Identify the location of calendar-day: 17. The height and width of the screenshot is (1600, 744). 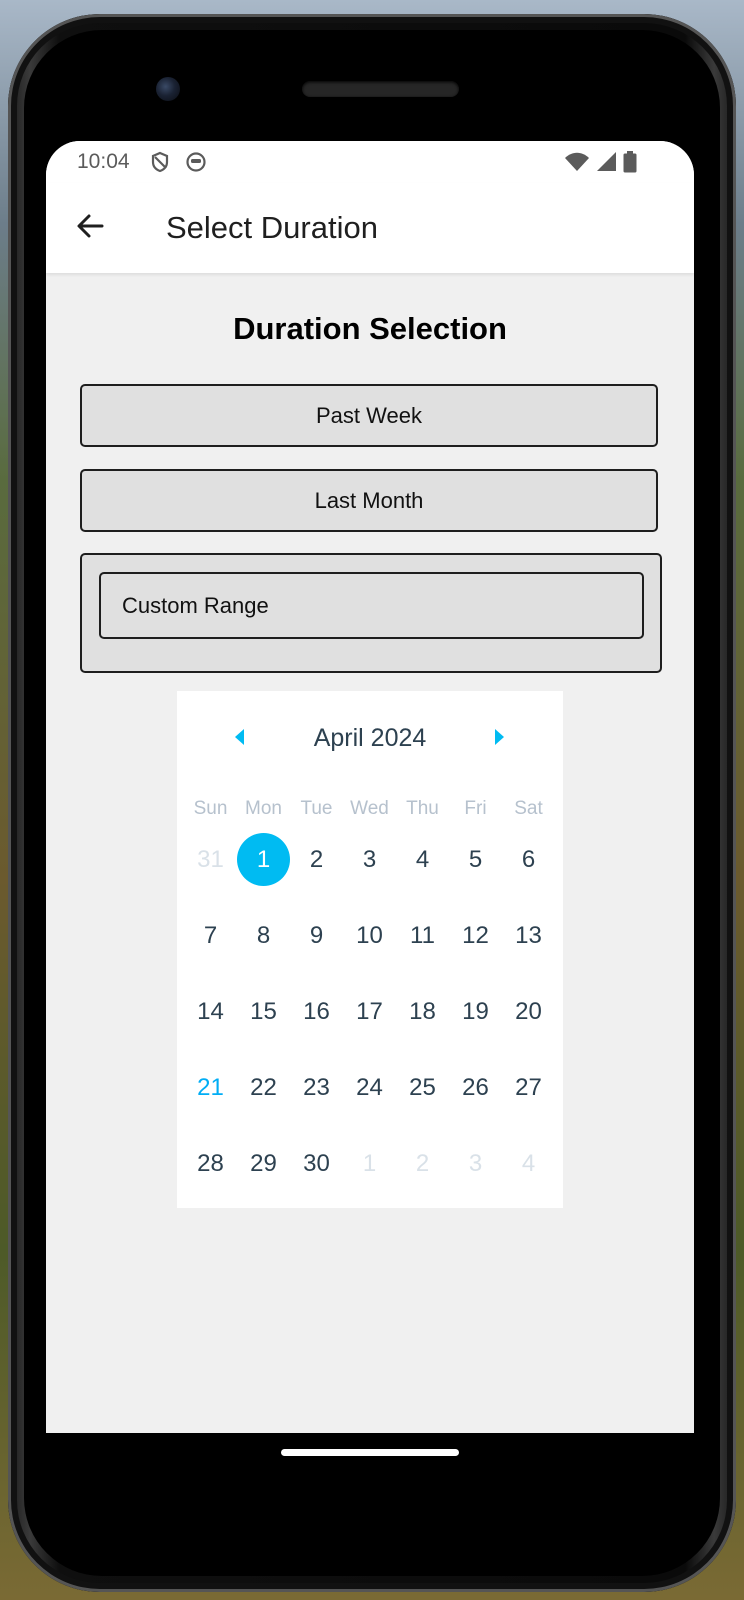
(369, 1011).